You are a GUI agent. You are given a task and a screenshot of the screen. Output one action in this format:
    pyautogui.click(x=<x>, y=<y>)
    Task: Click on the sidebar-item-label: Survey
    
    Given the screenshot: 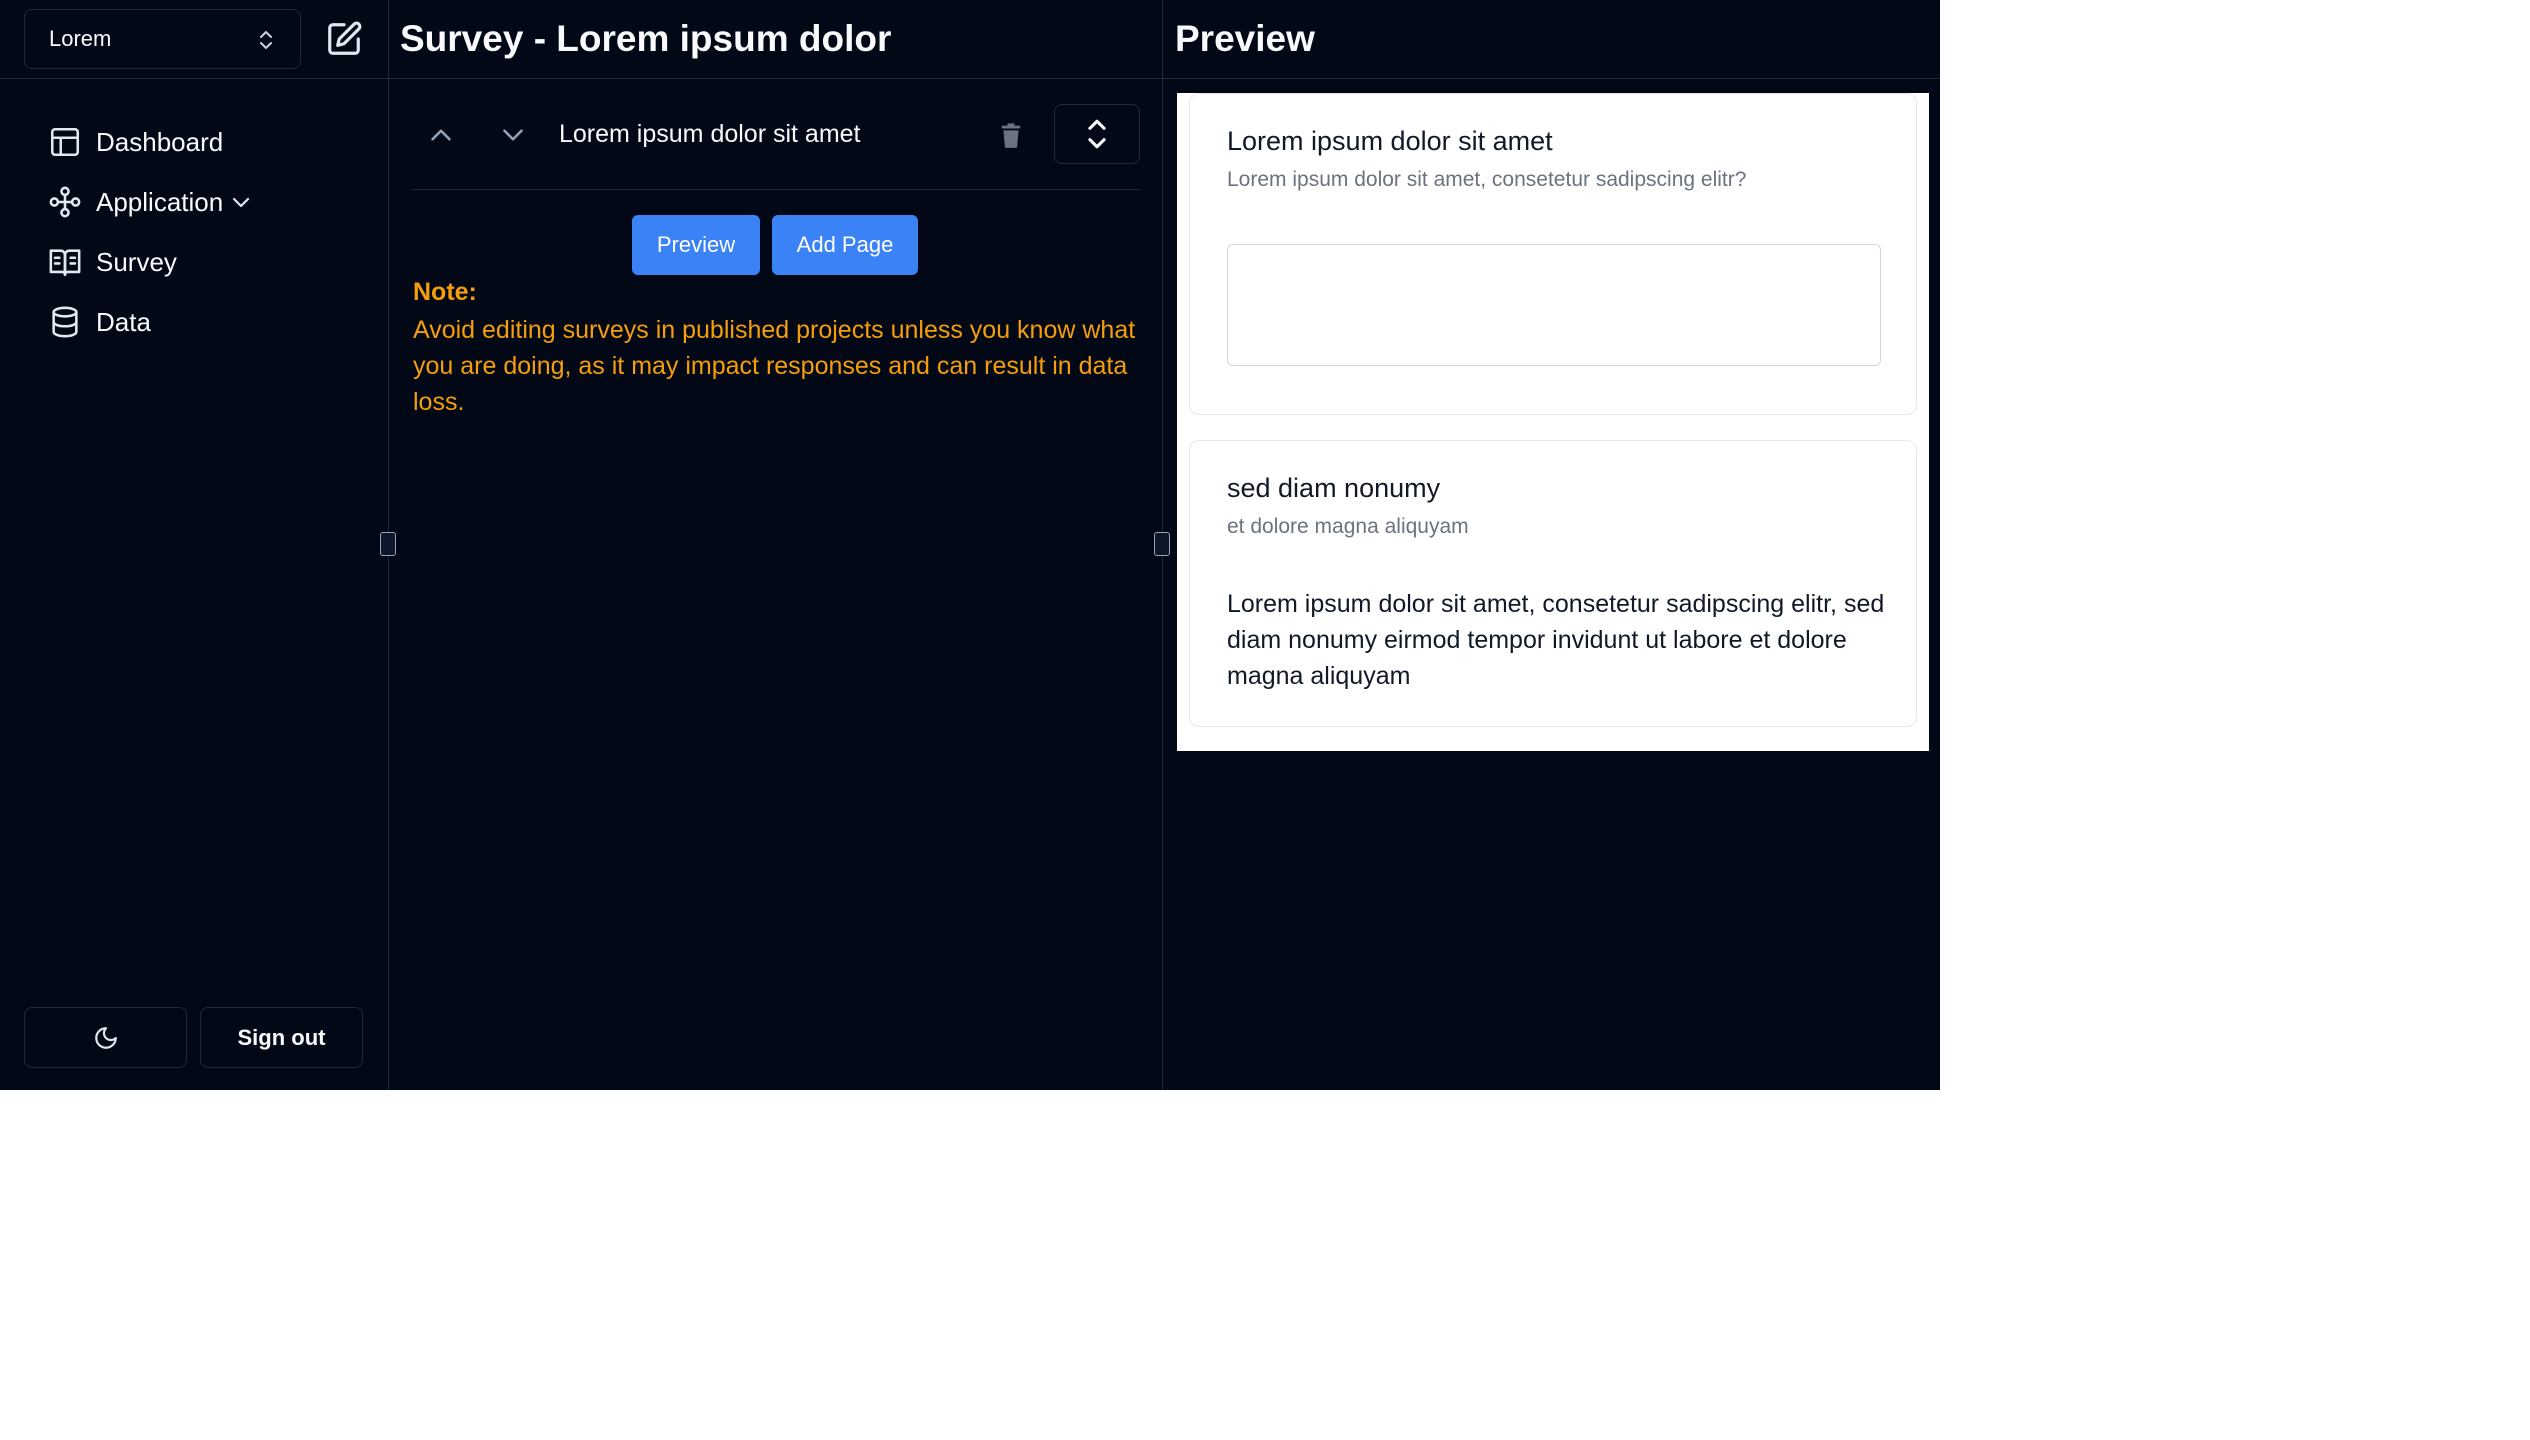 What is the action you would take?
    pyautogui.click(x=136, y=261)
    